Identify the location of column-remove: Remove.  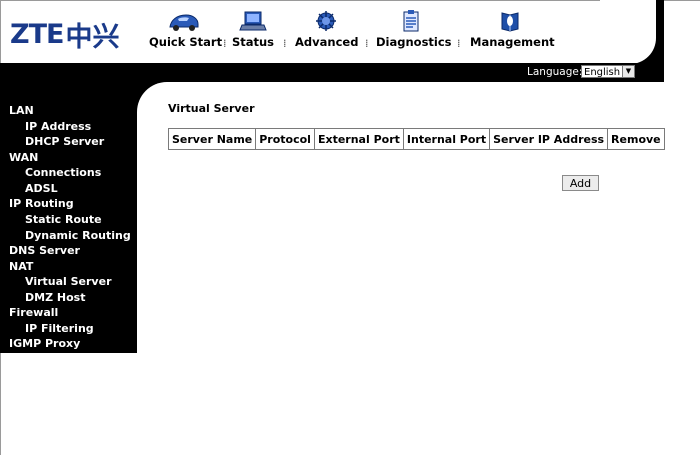
(636, 139).